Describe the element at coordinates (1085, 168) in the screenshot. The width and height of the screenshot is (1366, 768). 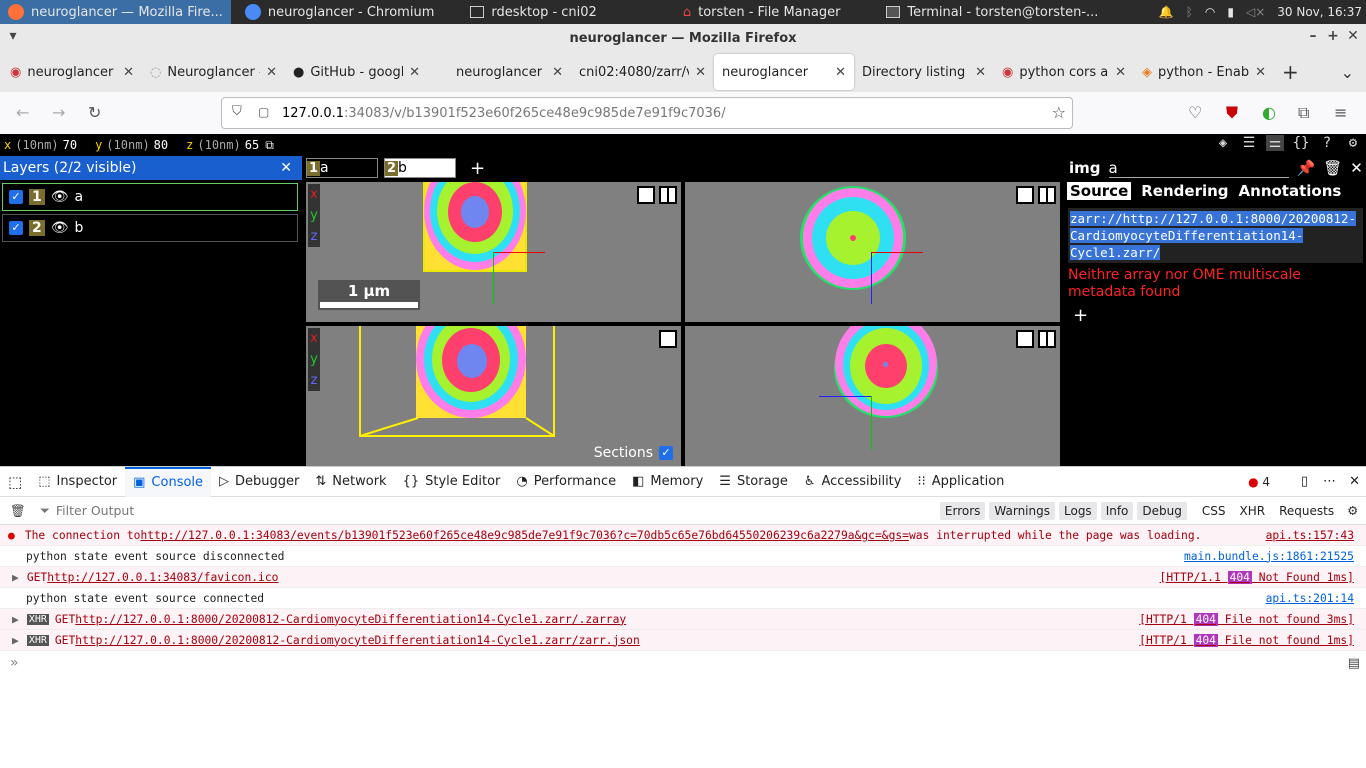
I see `layer-type: img` at that location.